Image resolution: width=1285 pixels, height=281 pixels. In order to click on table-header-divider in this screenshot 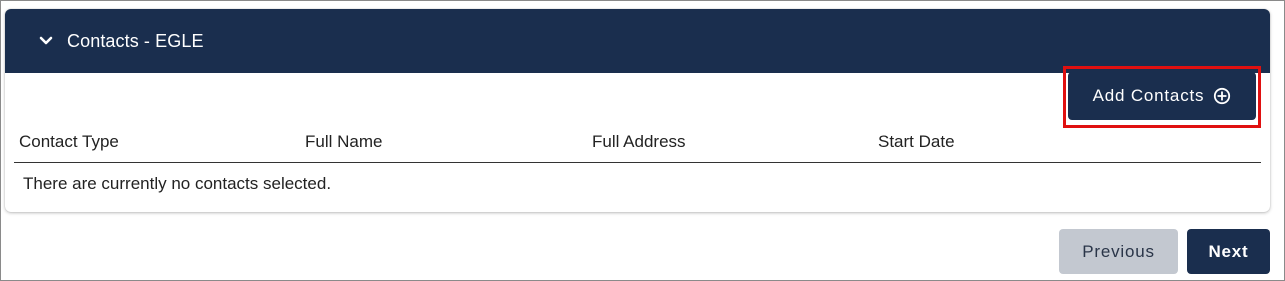, I will do `click(637, 162)`.